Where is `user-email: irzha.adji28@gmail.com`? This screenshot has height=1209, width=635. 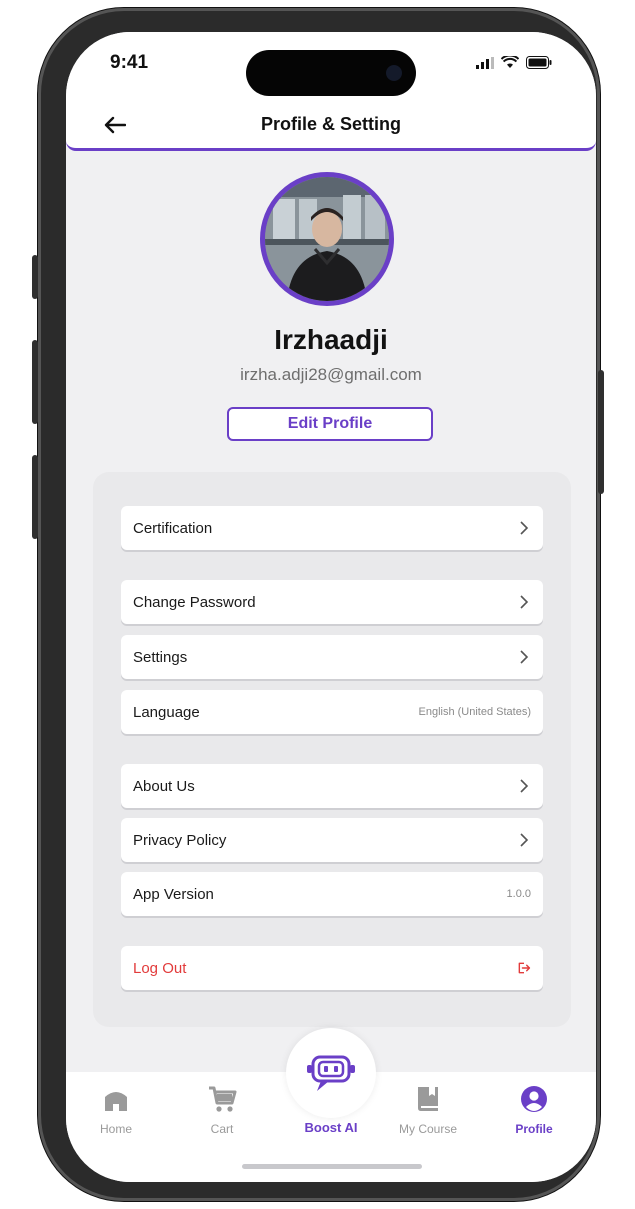 user-email: irzha.adji28@gmail.com is located at coordinates (331, 374).